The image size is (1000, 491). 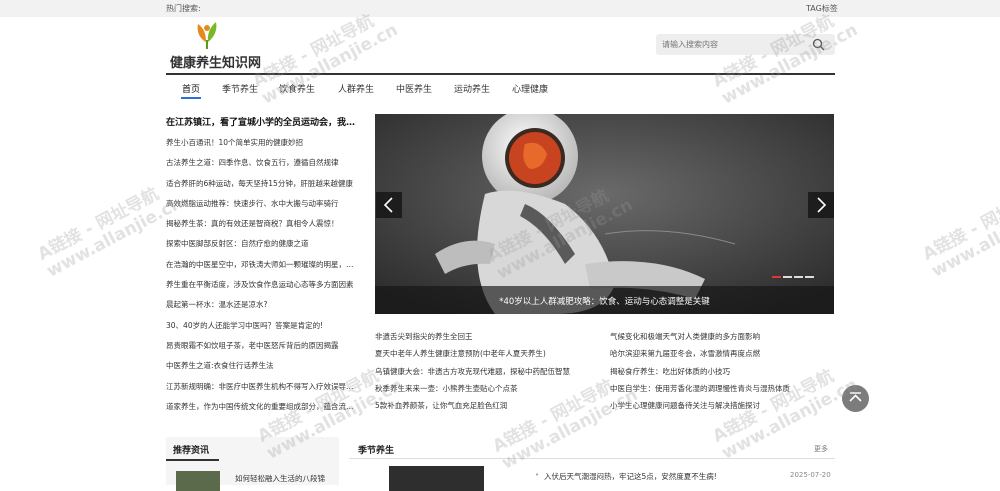 I want to click on list-item: 适合养肝的6种运动，每天坚持15分钟，肝脏越来越健康, so click(x=264, y=184).